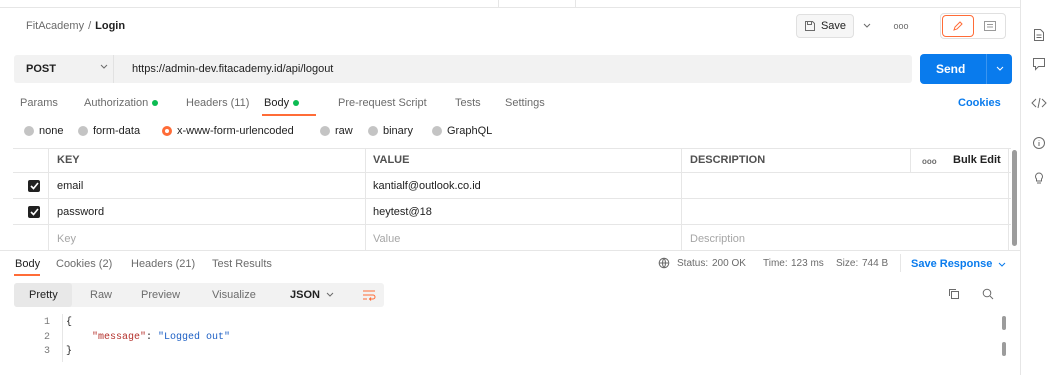  What do you see at coordinates (951, 69) in the screenshot?
I see `send-label: Send` at bounding box center [951, 69].